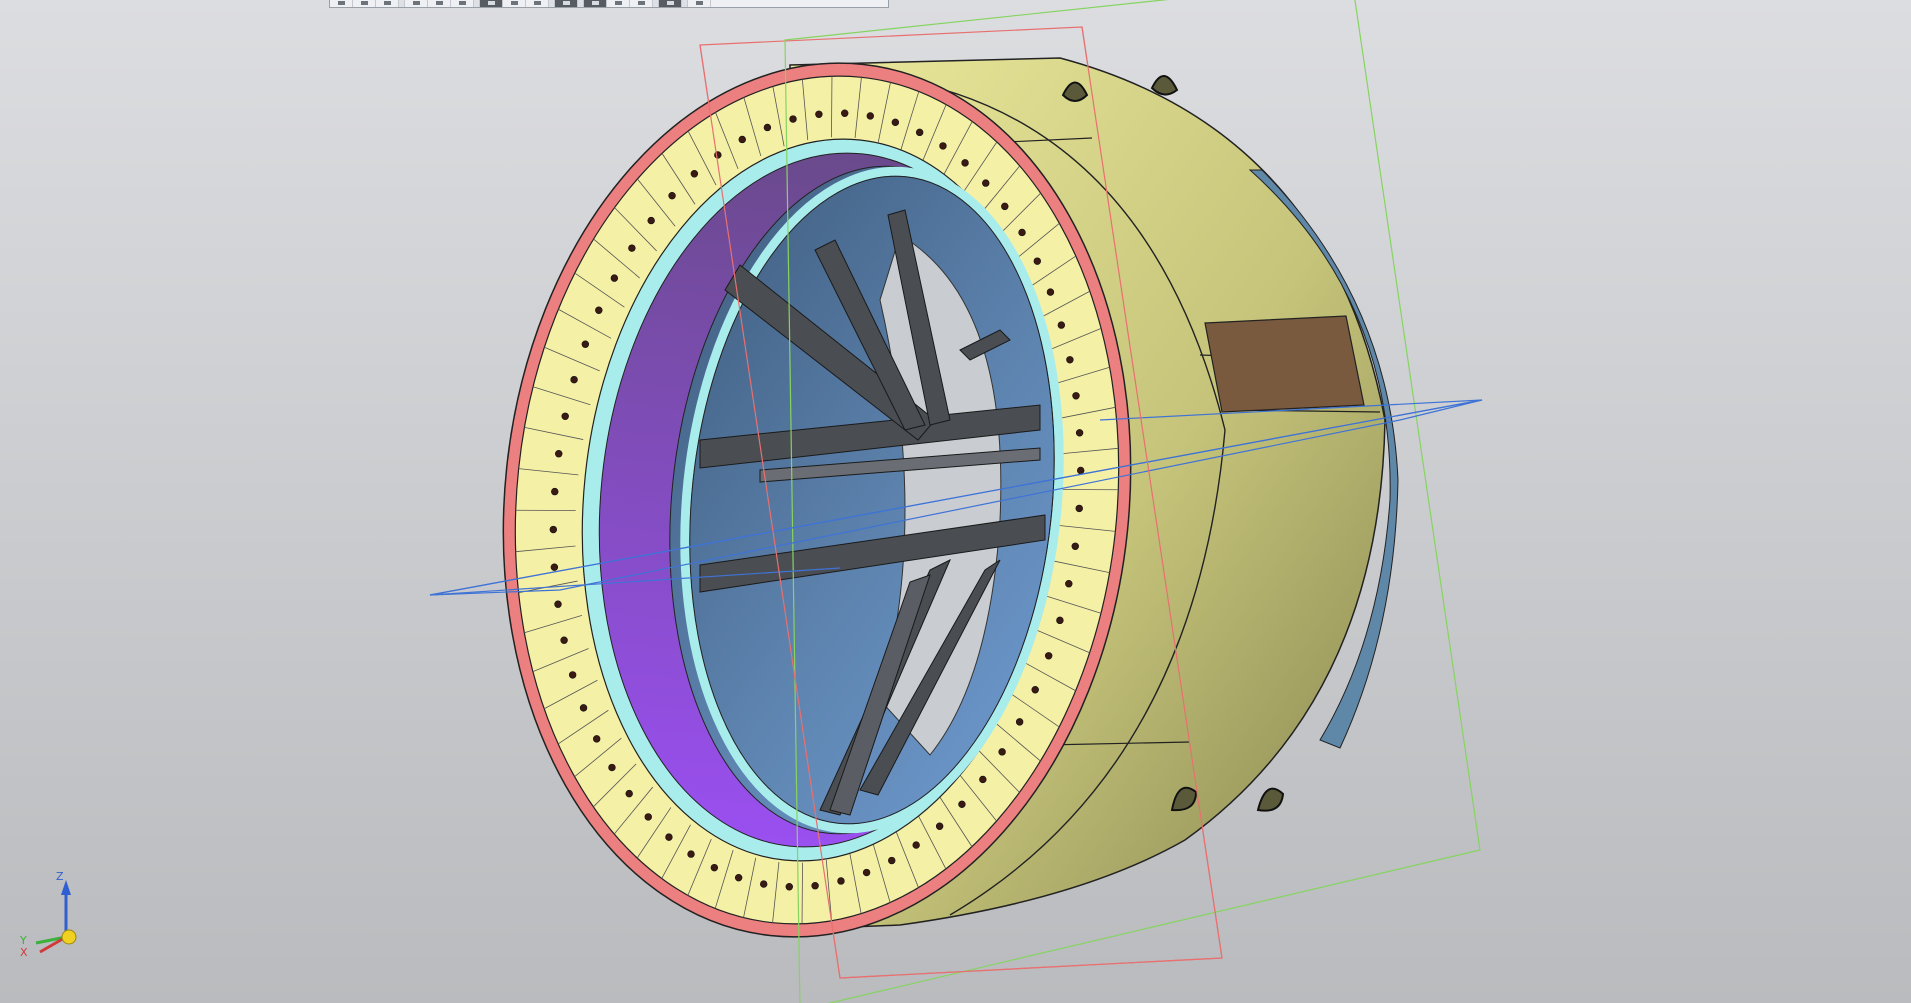 This screenshot has width=1911, height=1003. Describe the element at coordinates (341, 3) in the screenshot. I see `cursor-icon` at that location.